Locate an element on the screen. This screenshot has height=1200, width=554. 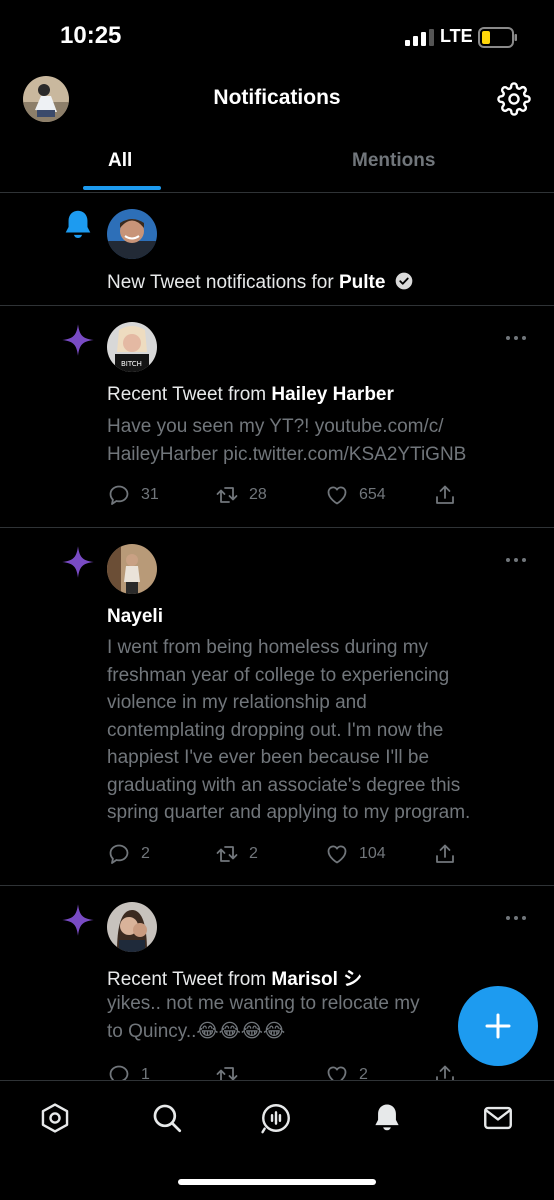
status-bar: 10:25 LTE is located at coordinates (277, 35).